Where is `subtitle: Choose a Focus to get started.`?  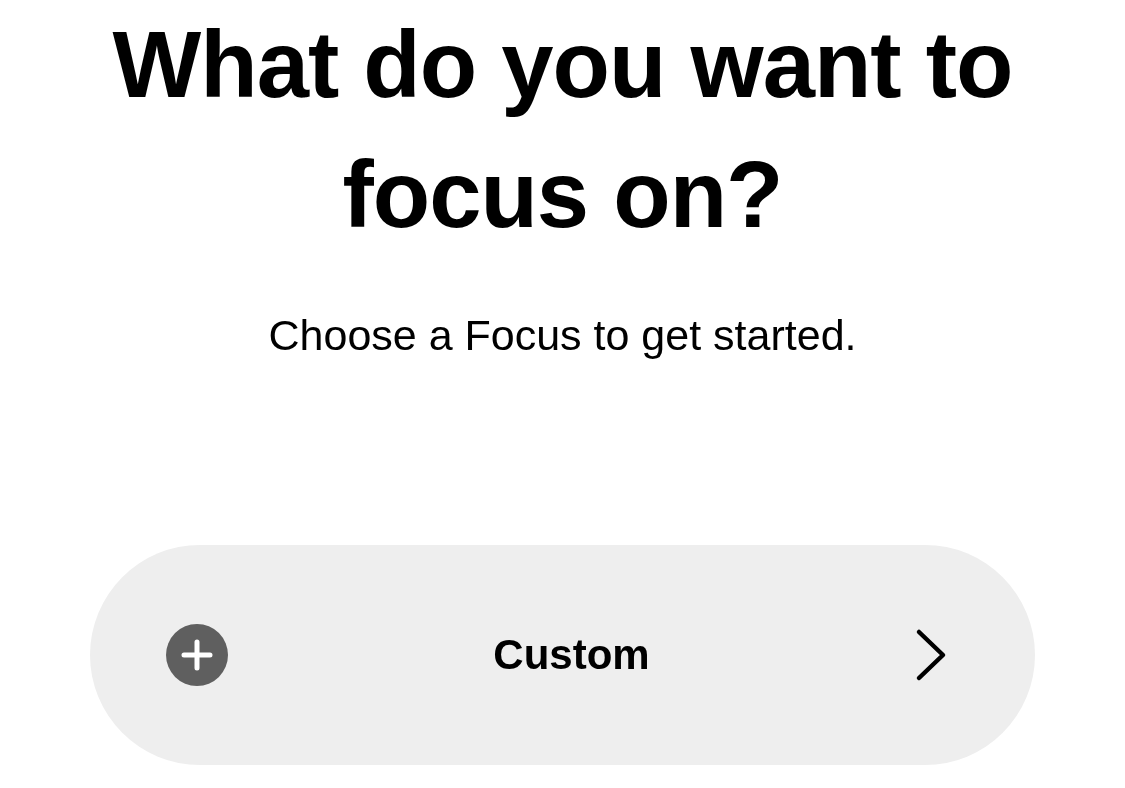
subtitle: Choose a Focus to get started. is located at coordinates (562, 335).